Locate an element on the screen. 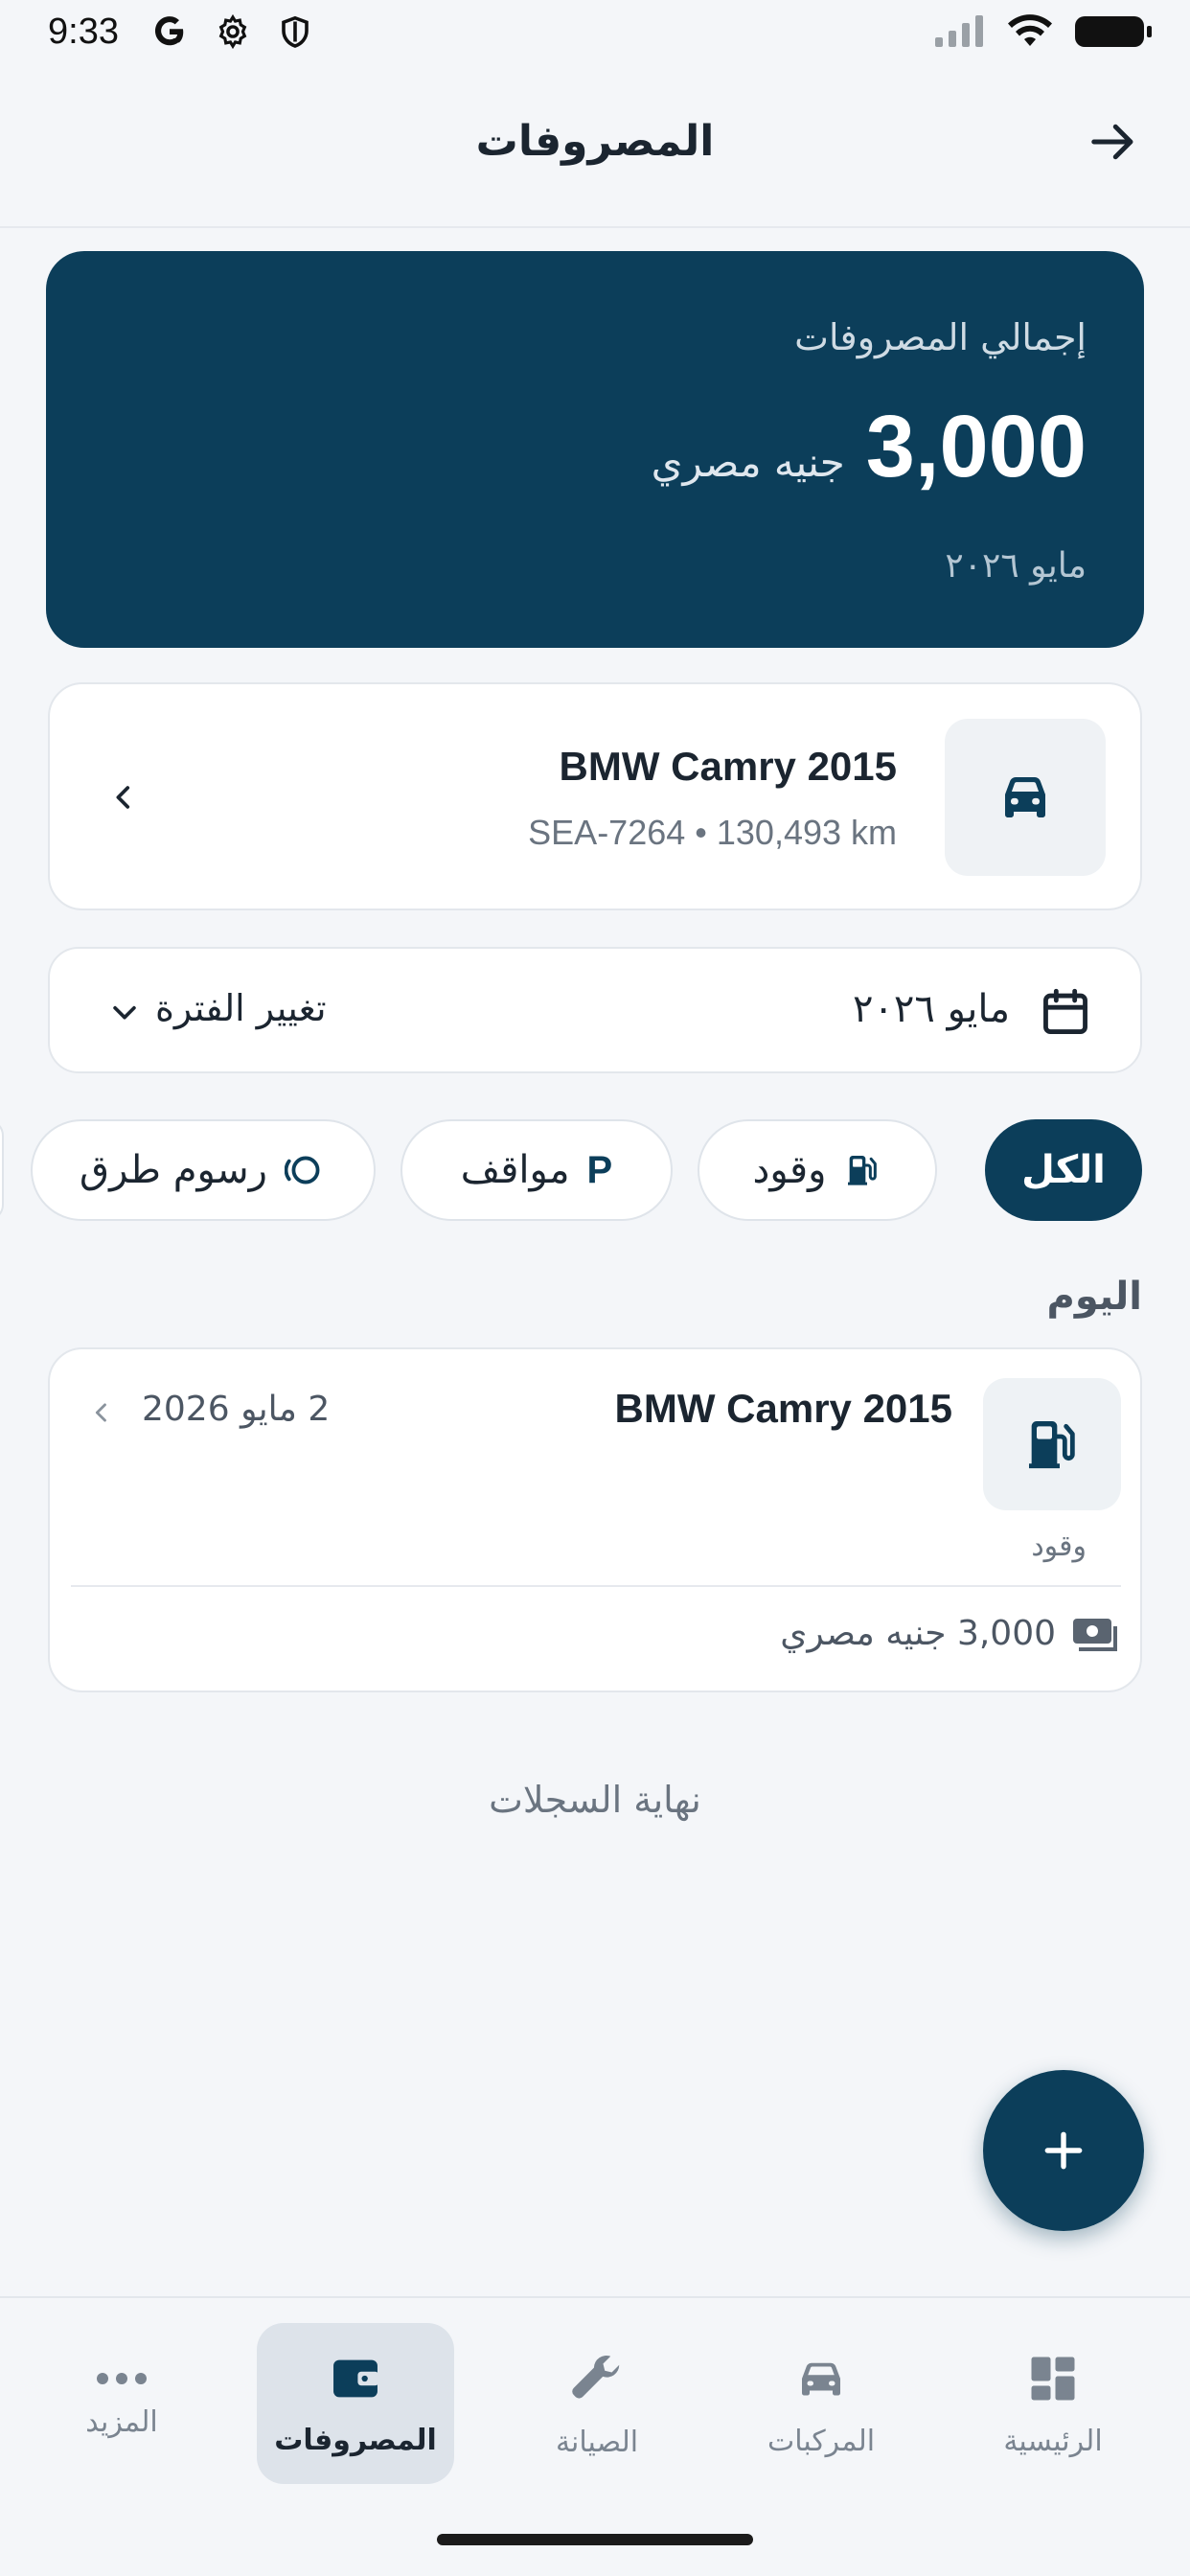  filter-chip-all: الكل is located at coordinates (1064, 1170).